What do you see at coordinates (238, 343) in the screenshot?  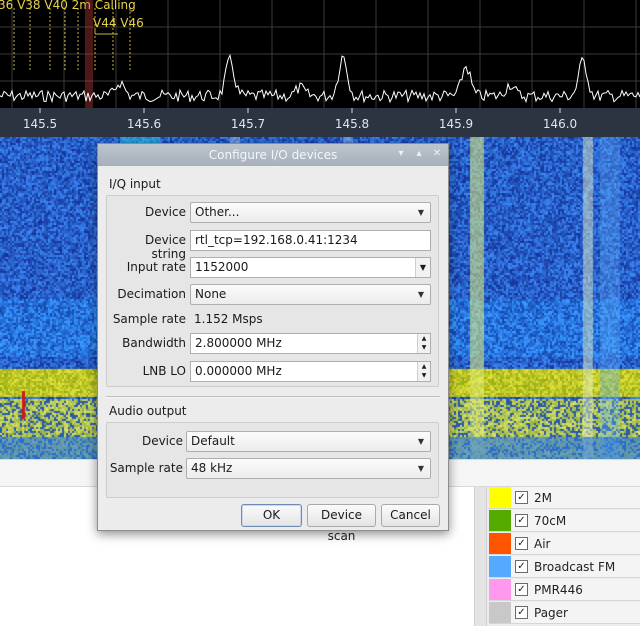 I see `bandwidth-value: 2.800000 MHz` at bounding box center [238, 343].